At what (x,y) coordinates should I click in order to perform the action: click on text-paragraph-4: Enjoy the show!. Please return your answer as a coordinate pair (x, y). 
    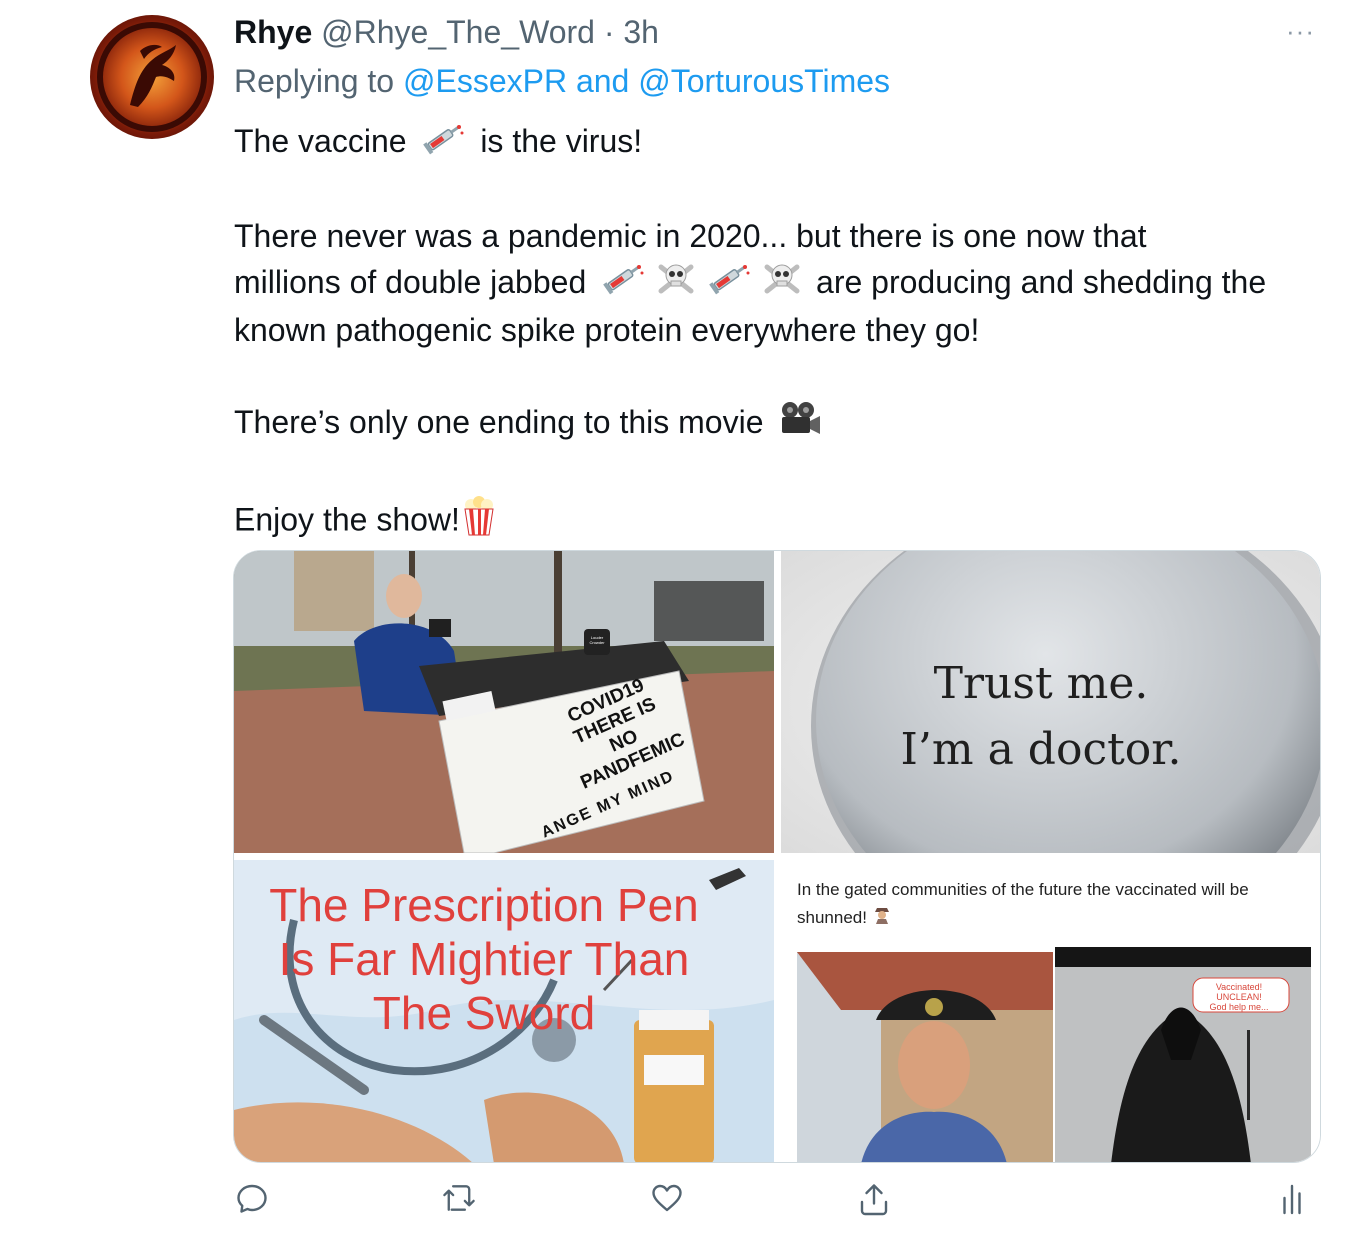
    Looking at the image, I should click on (779, 521).